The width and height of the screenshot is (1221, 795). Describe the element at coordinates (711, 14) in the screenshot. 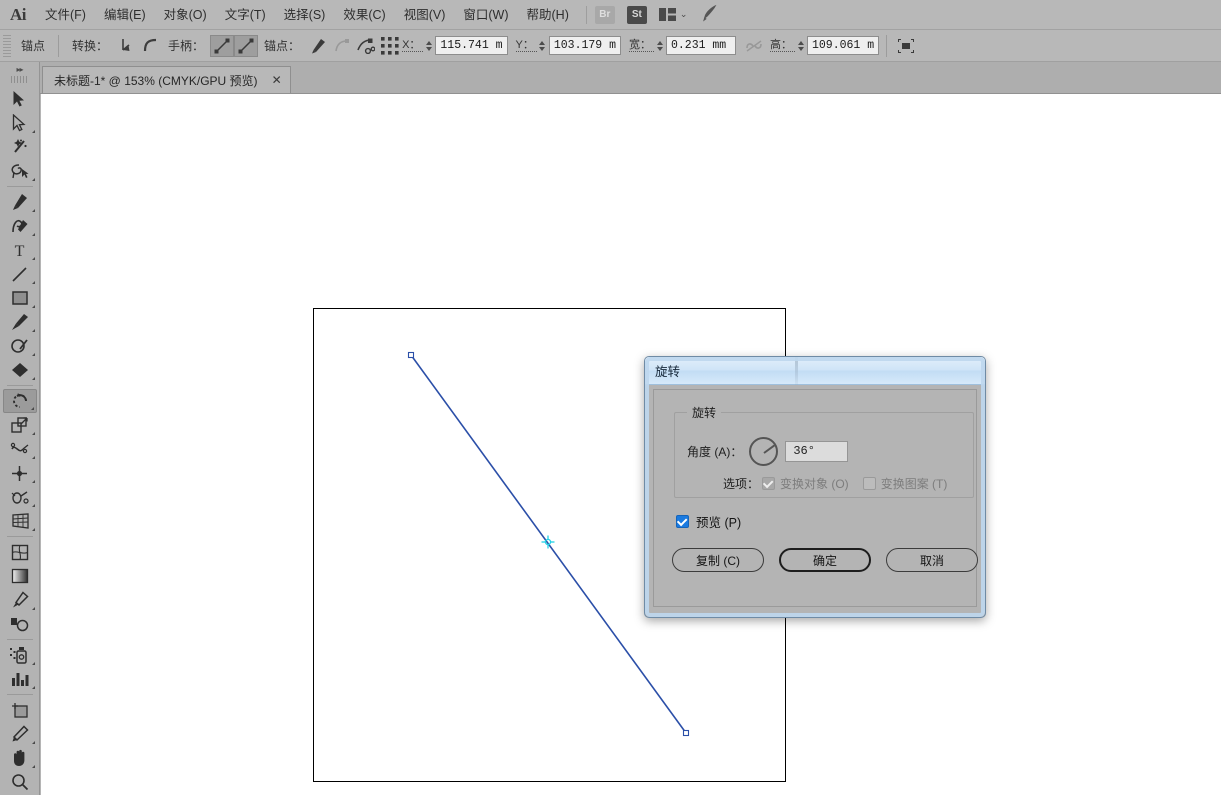

I see `rocket-icon` at that location.